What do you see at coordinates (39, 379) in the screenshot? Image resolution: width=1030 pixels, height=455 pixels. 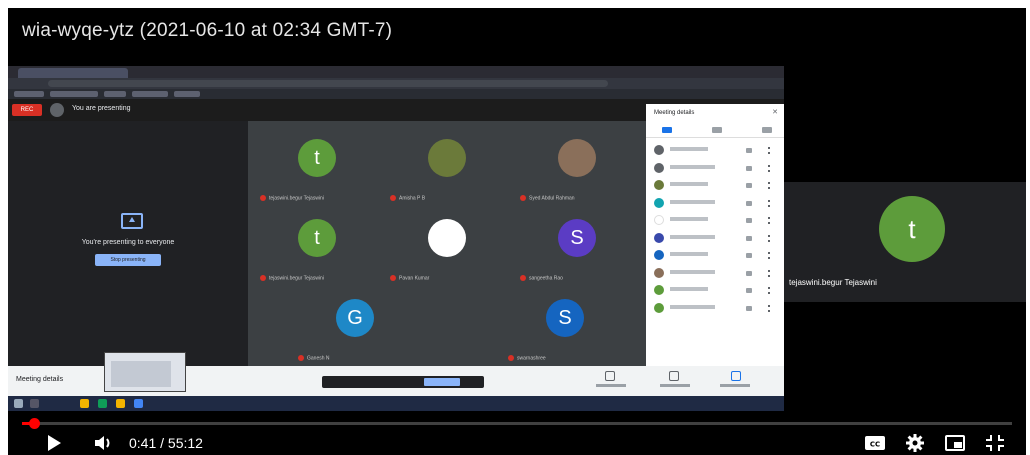 I see `meeting-details-button: Meeting details` at bounding box center [39, 379].